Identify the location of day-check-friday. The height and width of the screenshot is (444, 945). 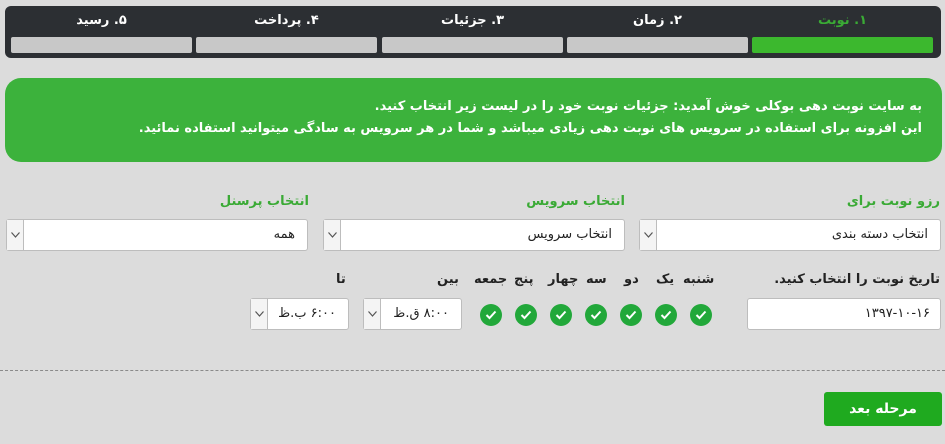
(491, 315).